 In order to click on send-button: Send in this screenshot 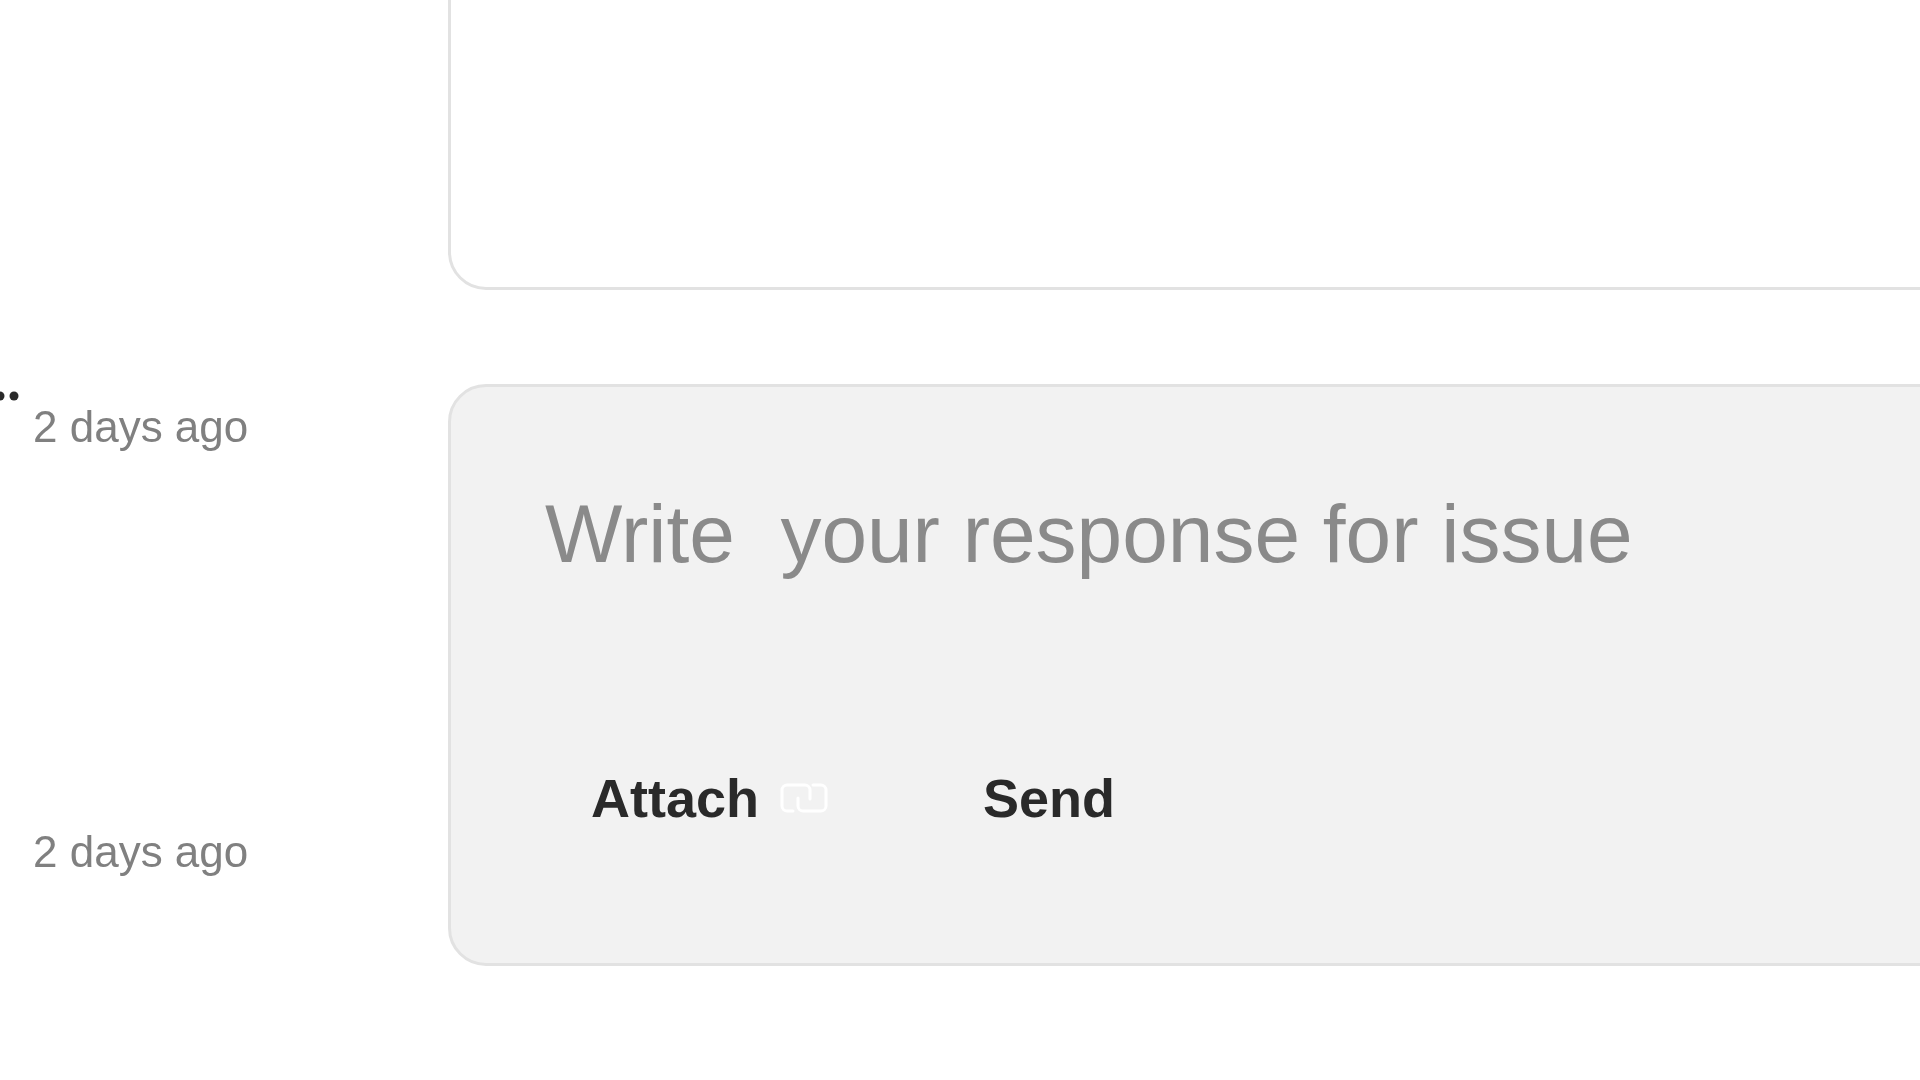, I will do `click(1049, 798)`.